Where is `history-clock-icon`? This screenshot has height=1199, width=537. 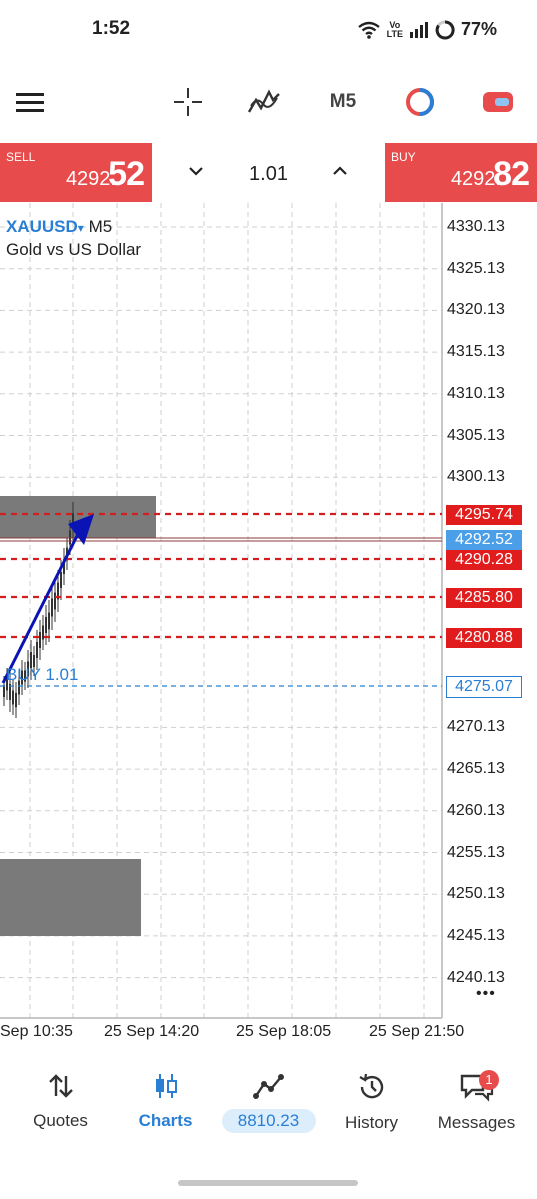
history-clock-icon is located at coordinates (370, 1086).